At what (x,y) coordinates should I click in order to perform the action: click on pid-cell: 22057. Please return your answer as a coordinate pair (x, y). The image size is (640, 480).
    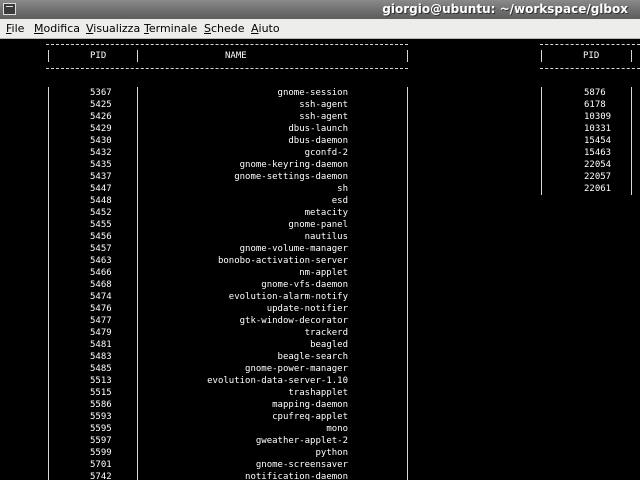
    Looking at the image, I should click on (598, 177).